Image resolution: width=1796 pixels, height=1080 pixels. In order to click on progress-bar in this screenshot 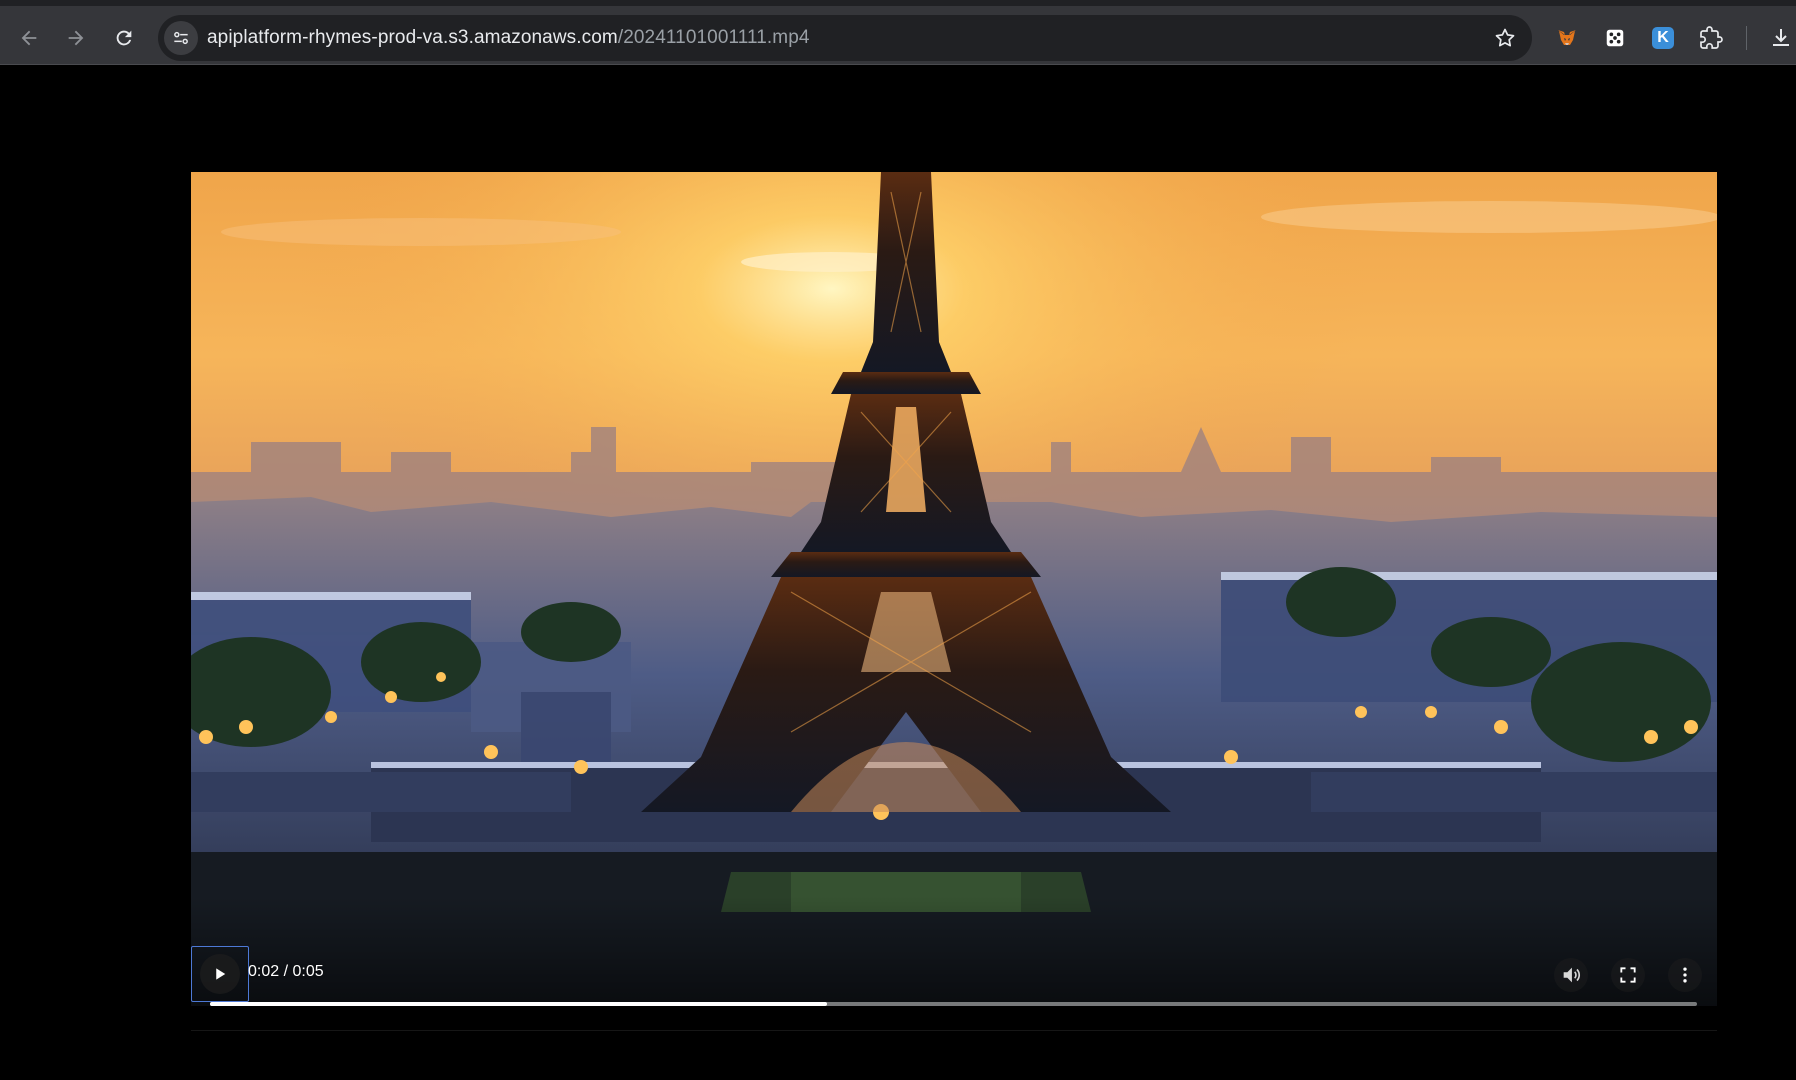, I will do `click(953, 1004)`.